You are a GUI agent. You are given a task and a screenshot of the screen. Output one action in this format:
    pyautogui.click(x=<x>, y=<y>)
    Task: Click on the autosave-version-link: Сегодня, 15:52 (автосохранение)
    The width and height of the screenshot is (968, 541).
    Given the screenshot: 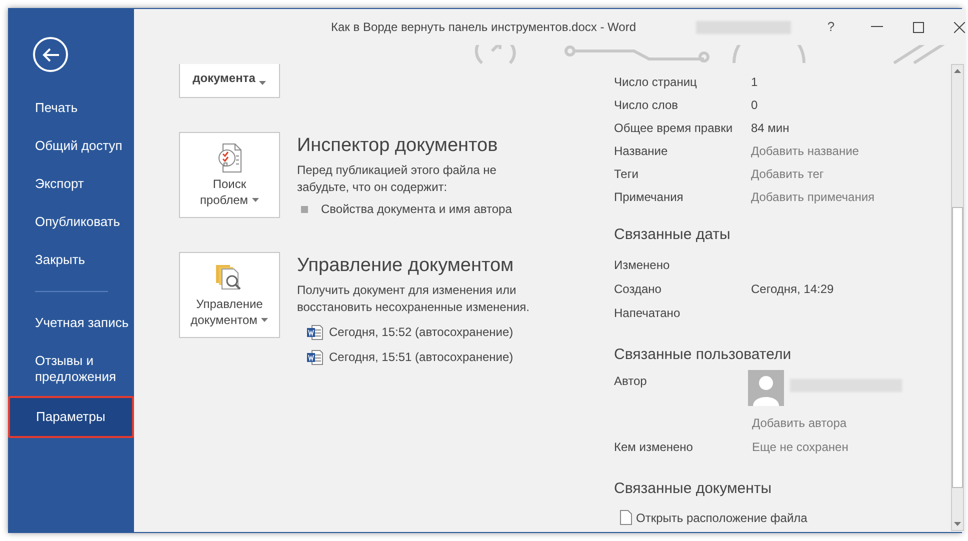 What is the action you would take?
    pyautogui.click(x=428, y=332)
    